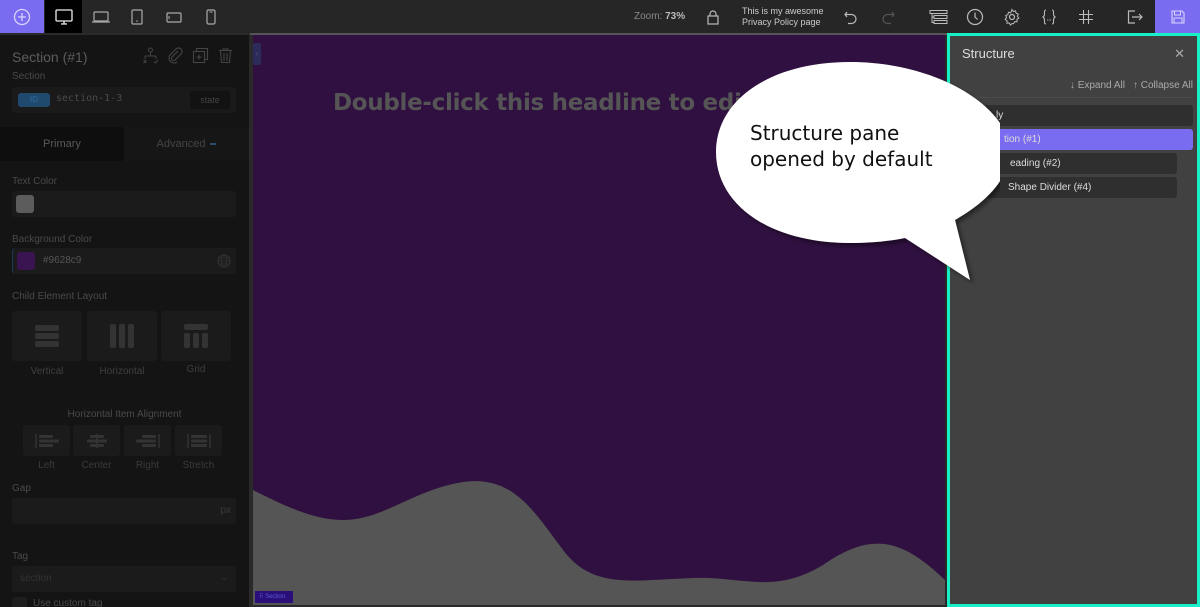  I want to click on duplicate-button, so click(200, 55).